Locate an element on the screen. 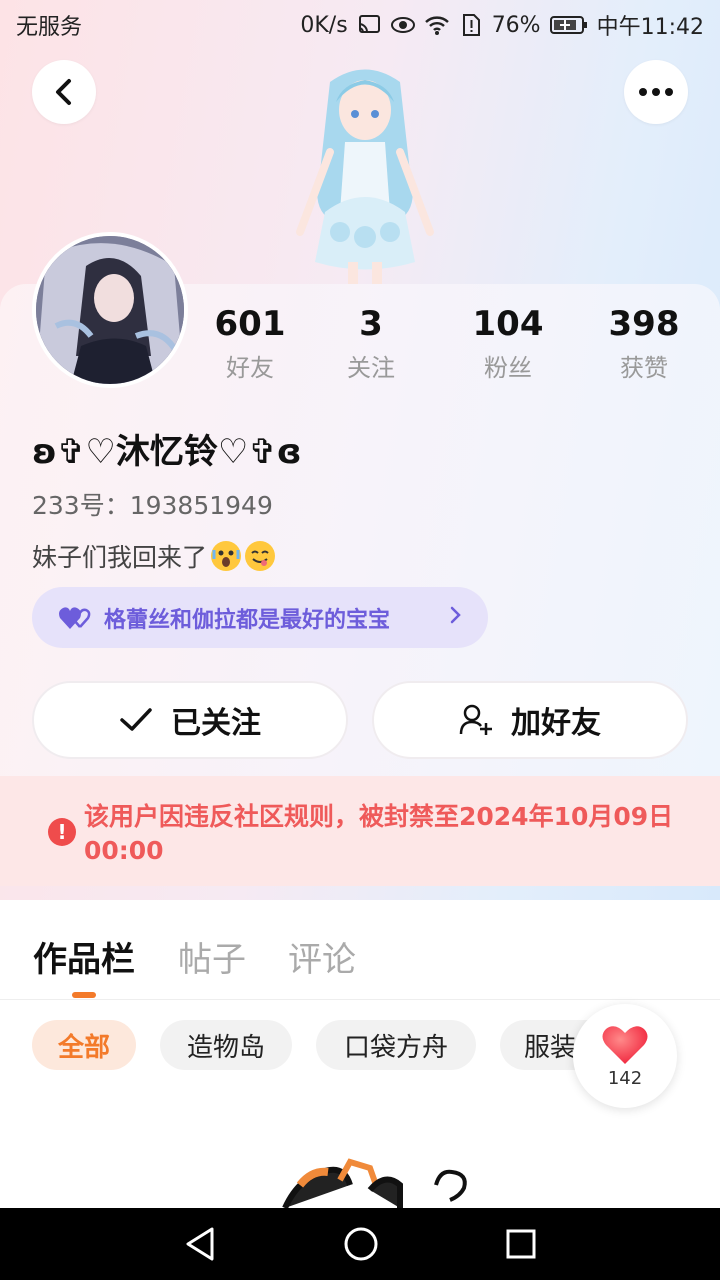 Image resolution: width=720 pixels, height=1280 pixels. carrier-text: 无服务 is located at coordinates (49, 27).